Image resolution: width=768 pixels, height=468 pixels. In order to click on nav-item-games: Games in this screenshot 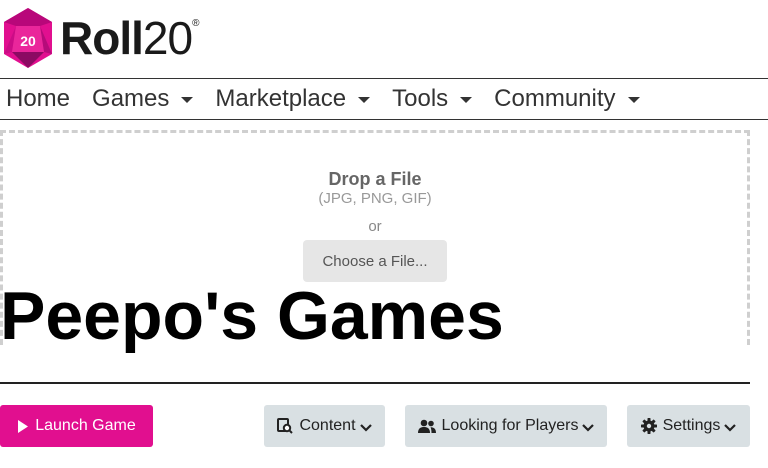, I will do `click(142, 99)`.